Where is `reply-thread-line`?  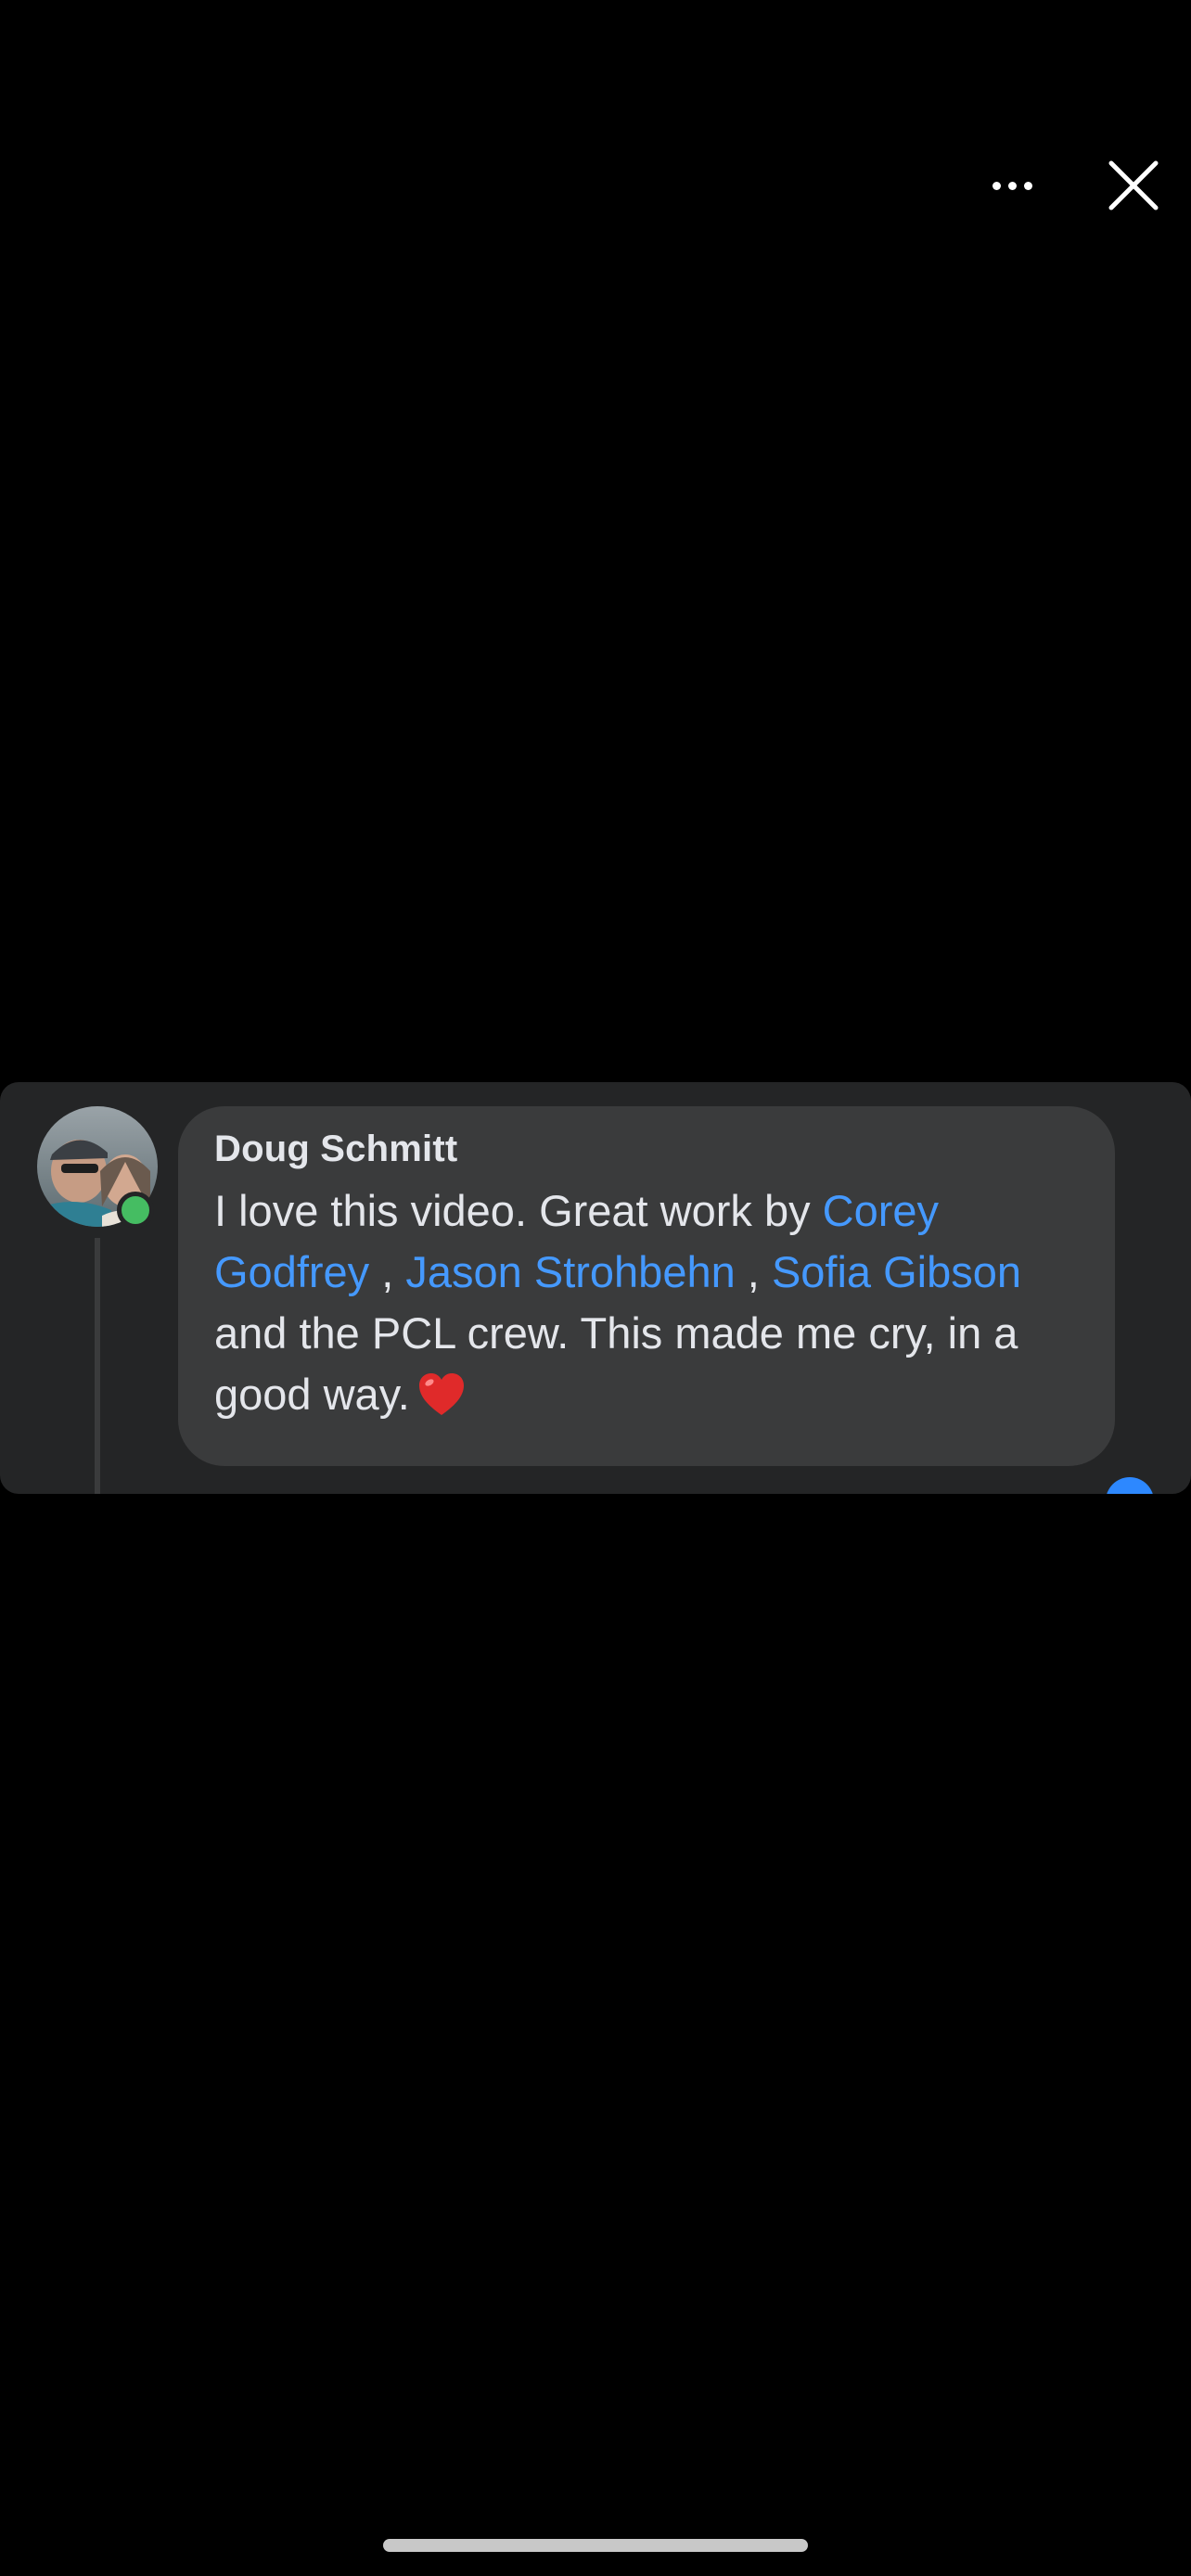 reply-thread-line is located at coordinates (97, 1366).